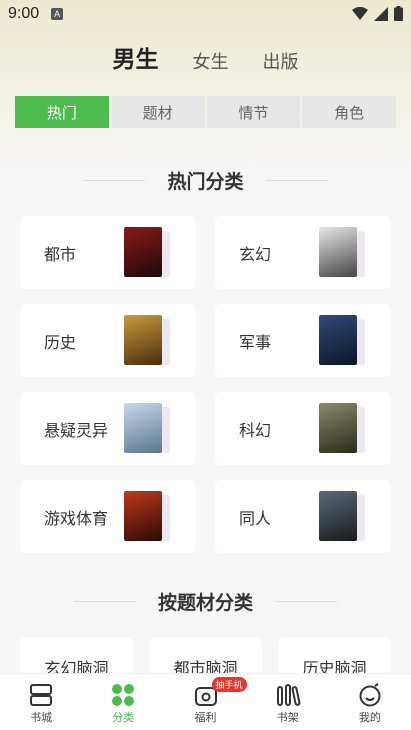  I want to click on category-label: 都市, so click(60, 254).